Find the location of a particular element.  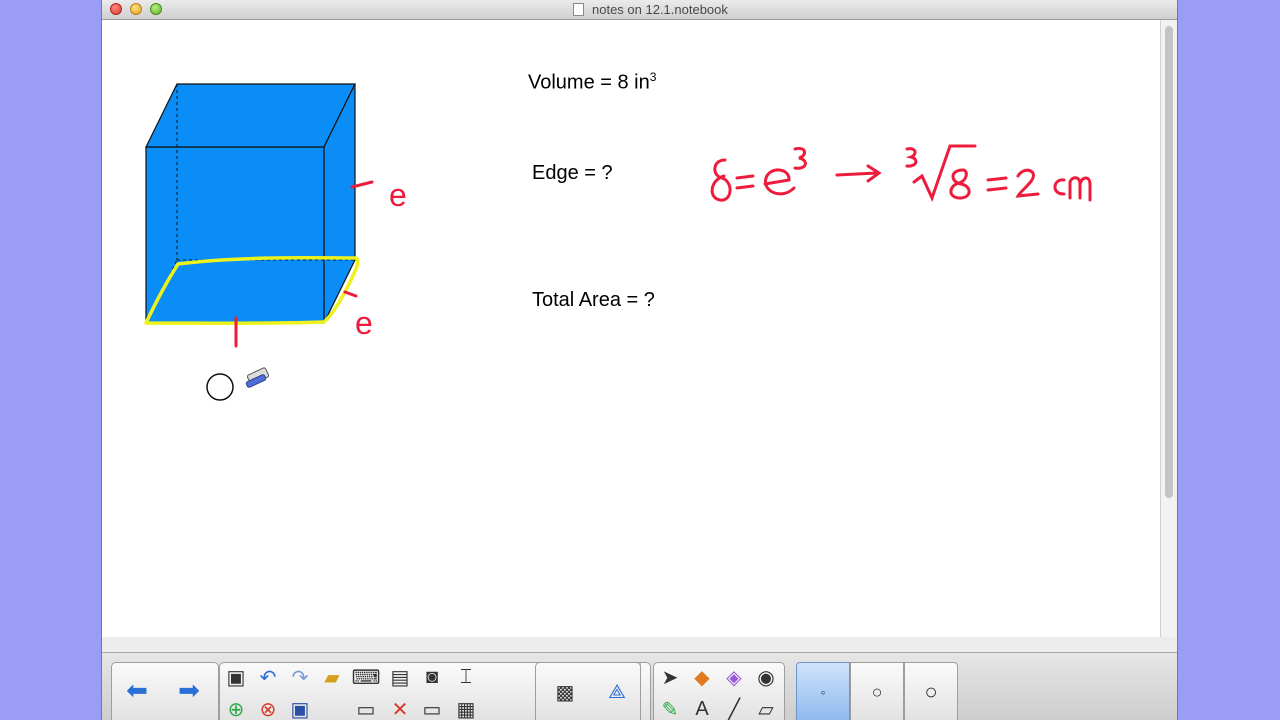

pen-width-large-icon: ○ is located at coordinates (931, 691).